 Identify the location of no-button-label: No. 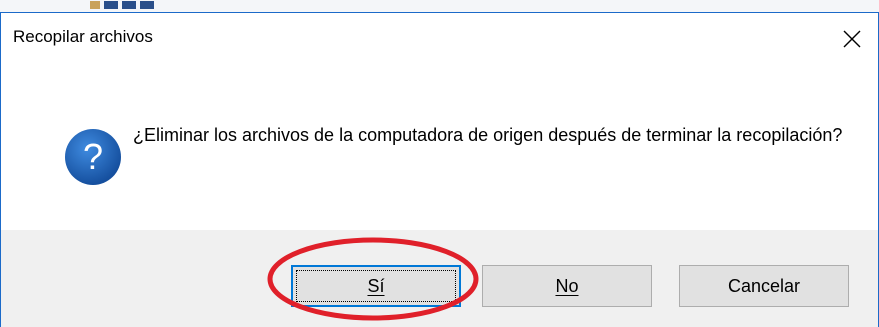
(567, 285).